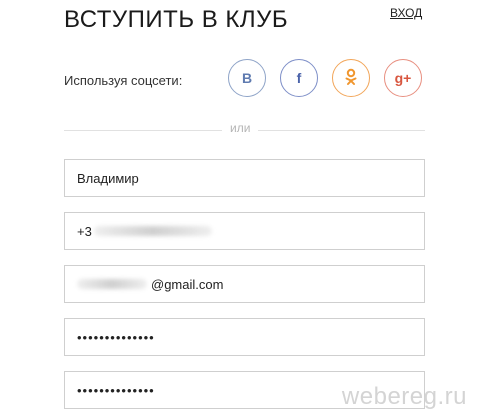 The height and width of the screenshot is (415, 477). What do you see at coordinates (84, 231) in the screenshot?
I see `phone-prefix: +3` at bounding box center [84, 231].